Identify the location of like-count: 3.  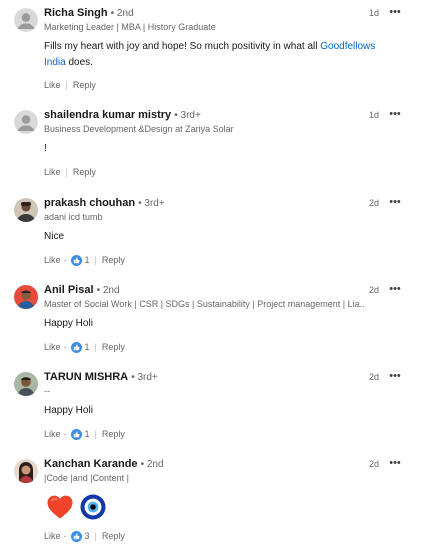
(87, 536).